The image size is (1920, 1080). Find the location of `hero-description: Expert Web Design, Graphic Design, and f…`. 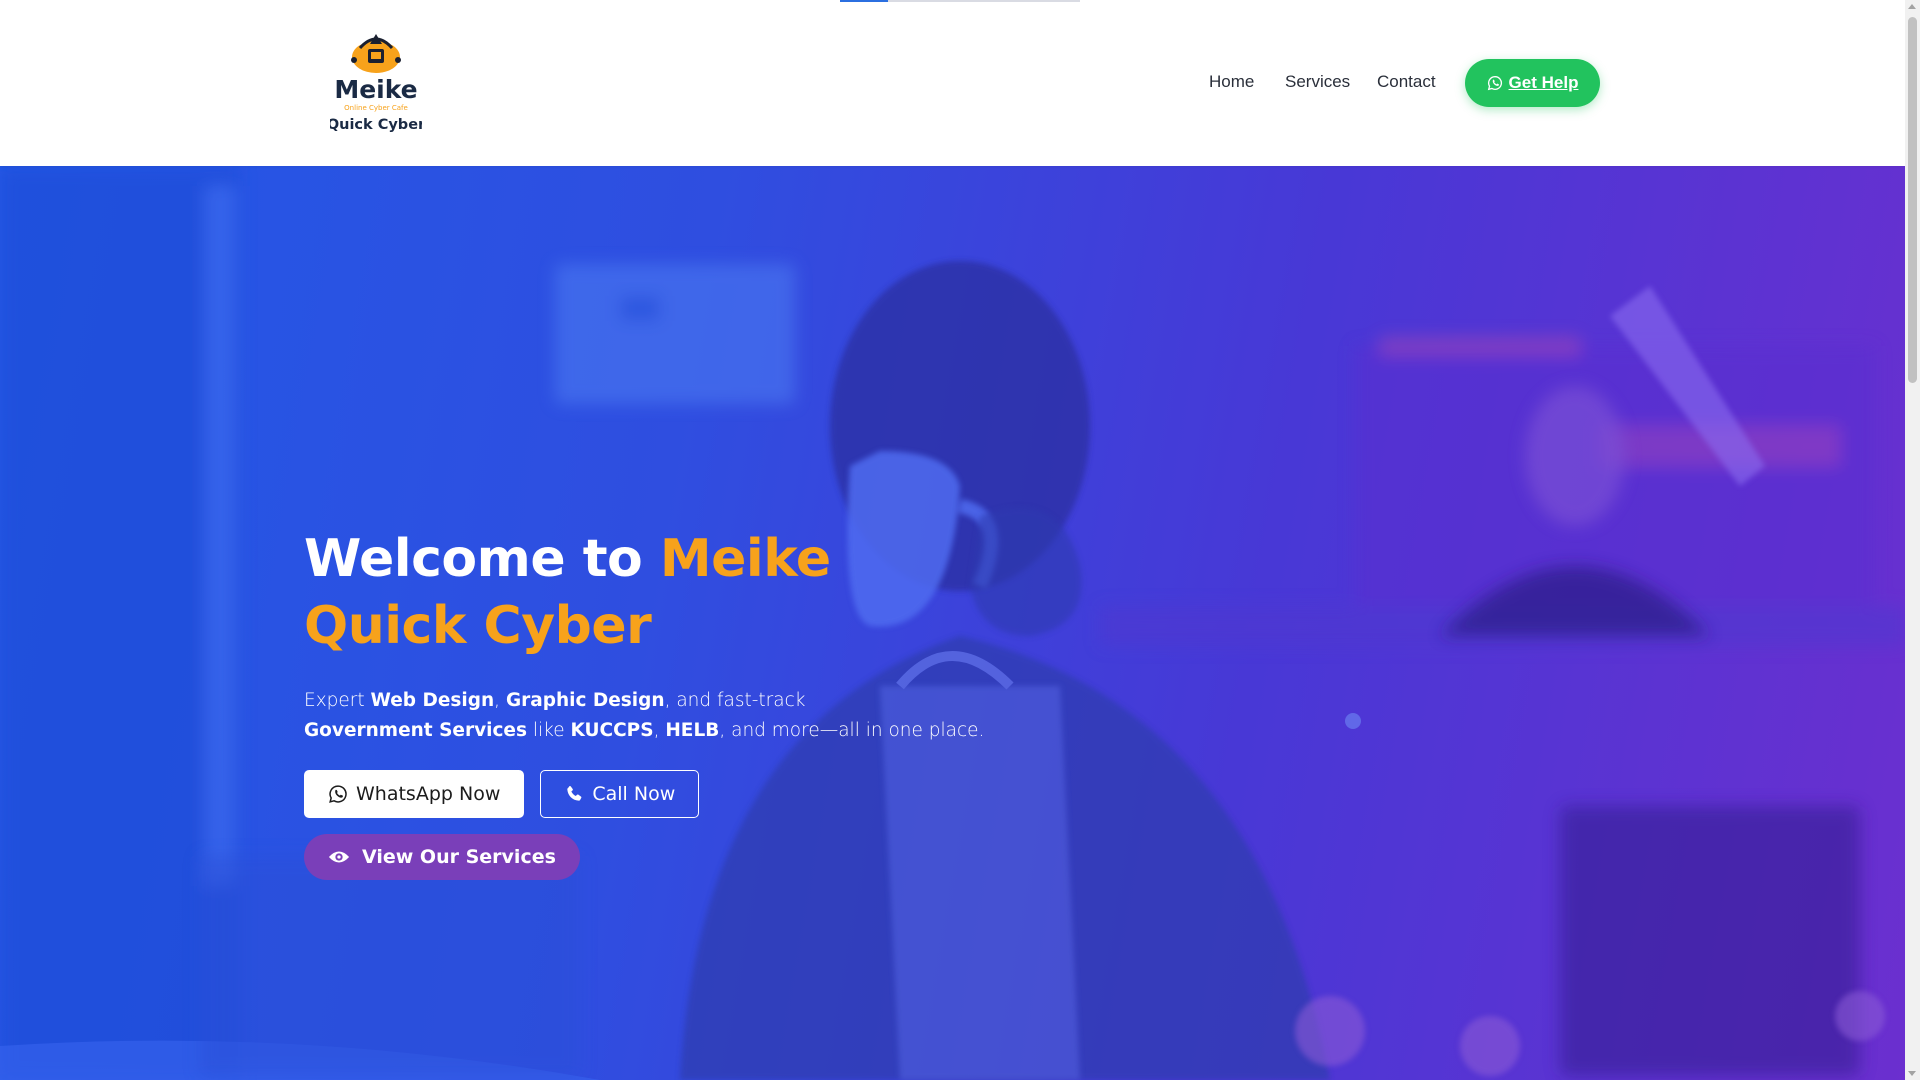

hero-description: Expert Web Design, Graphic Design, and f… is located at coordinates (654, 716).